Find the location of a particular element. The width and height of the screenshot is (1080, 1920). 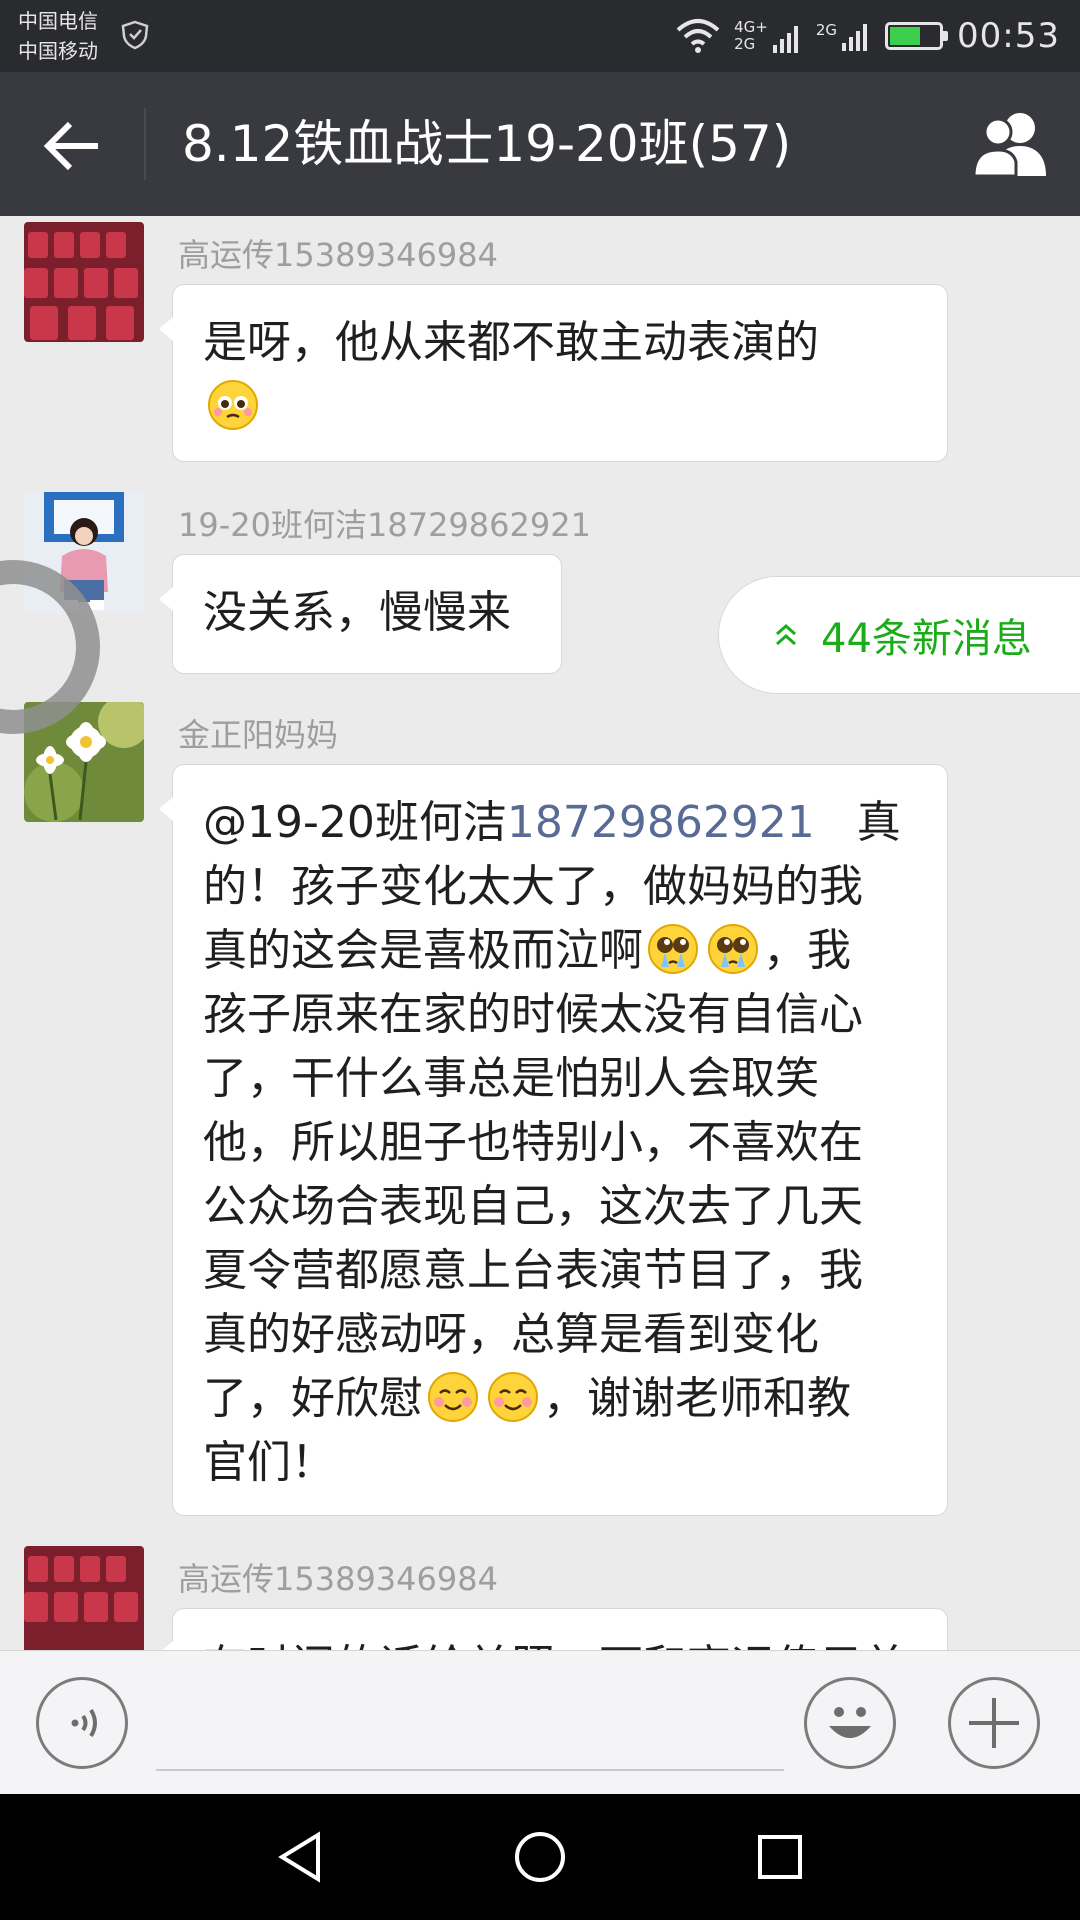

message-text: 是呀，他从来都不敢主动表演的 is located at coordinates (511, 342).